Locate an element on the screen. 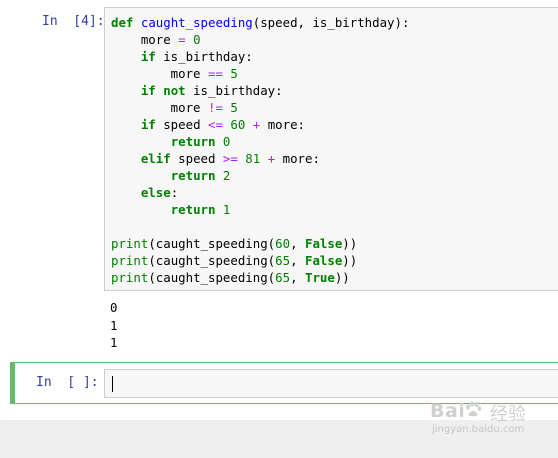 The height and width of the screenshot is (458, 558). input-prompt: In [4]: is located at coordinates (73, 21).